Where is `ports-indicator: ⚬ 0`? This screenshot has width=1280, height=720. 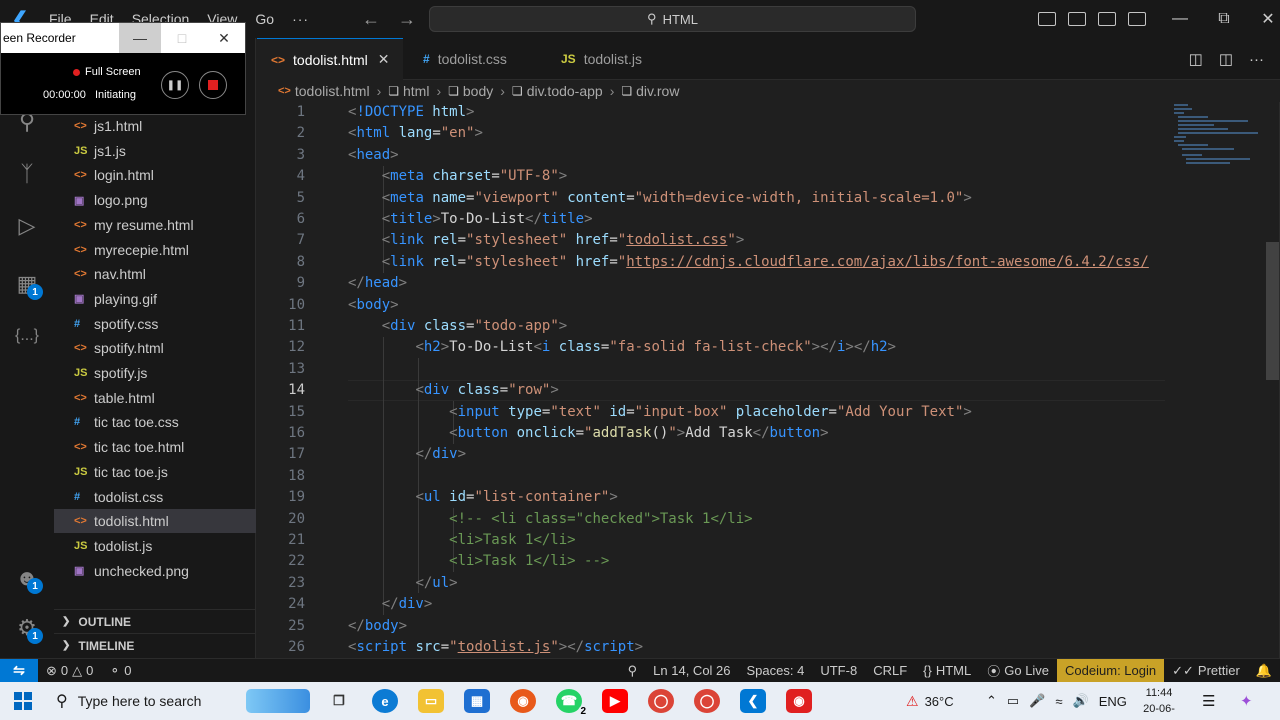 ports-indicator: ⚬ 0 is located at coordinates (120, 671).